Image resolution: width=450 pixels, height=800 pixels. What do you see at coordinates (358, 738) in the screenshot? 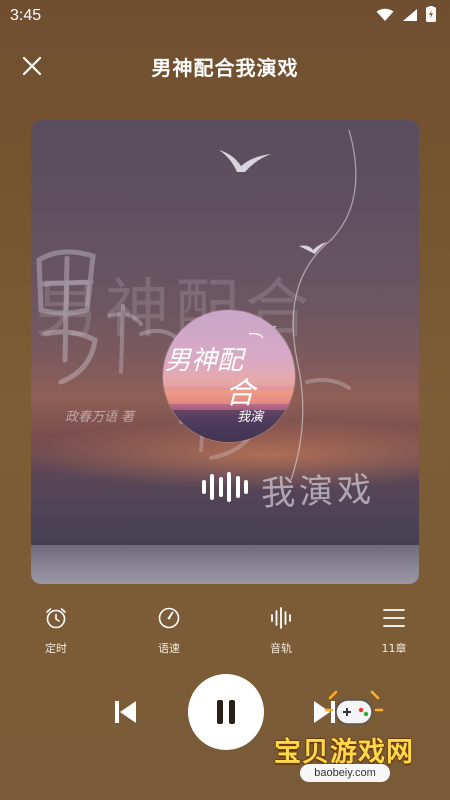
I see `watermark: 宝贝游戏网 baobeiy.com` at bounding box center [358, 738].